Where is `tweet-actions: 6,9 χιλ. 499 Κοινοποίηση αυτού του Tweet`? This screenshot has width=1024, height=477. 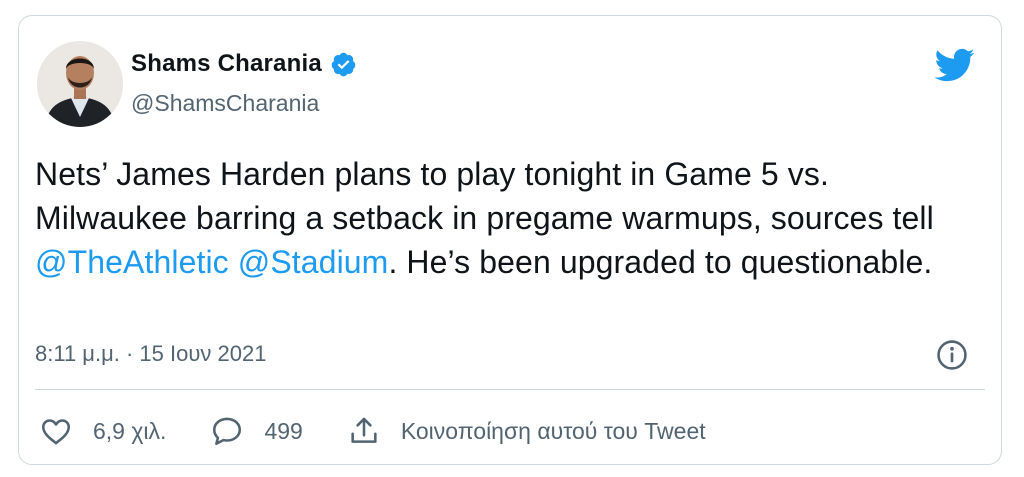
tweet-actions: 6,9 χιλ. 499 Κοινοποίηση αυτού του Tweet is located at coordinates (372, 431).